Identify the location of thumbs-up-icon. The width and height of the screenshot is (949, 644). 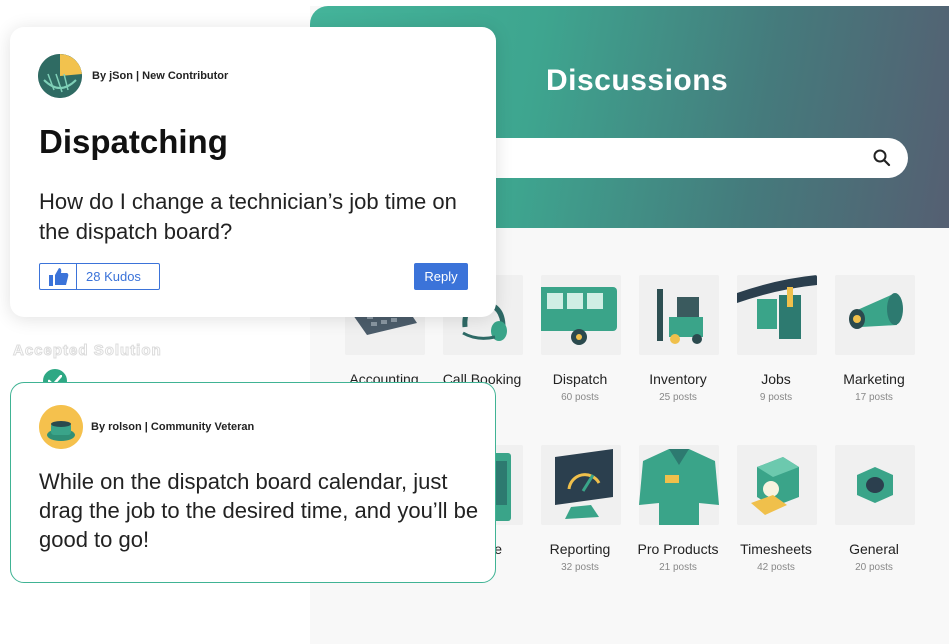
(58, 276).